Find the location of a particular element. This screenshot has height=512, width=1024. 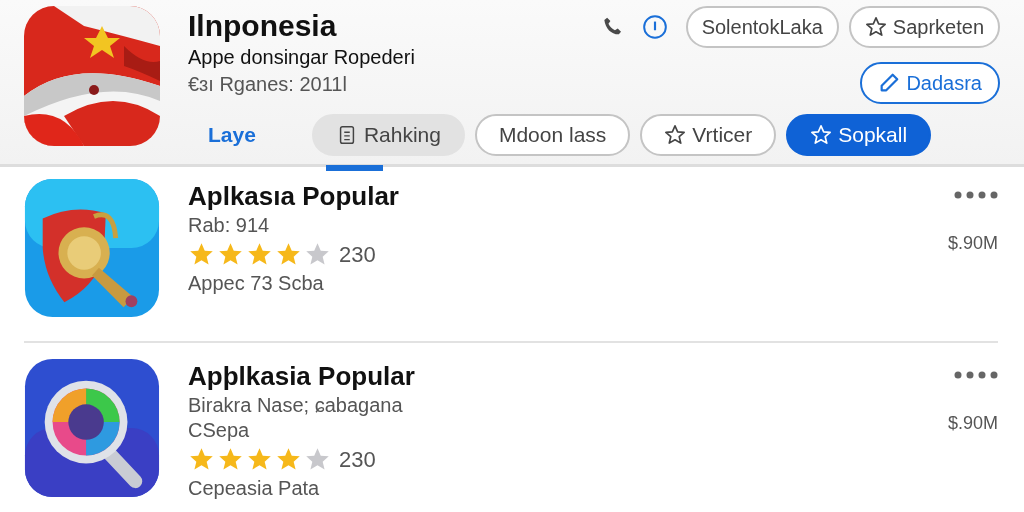

app-detail: CSepa is located at coordinates (219, 430).